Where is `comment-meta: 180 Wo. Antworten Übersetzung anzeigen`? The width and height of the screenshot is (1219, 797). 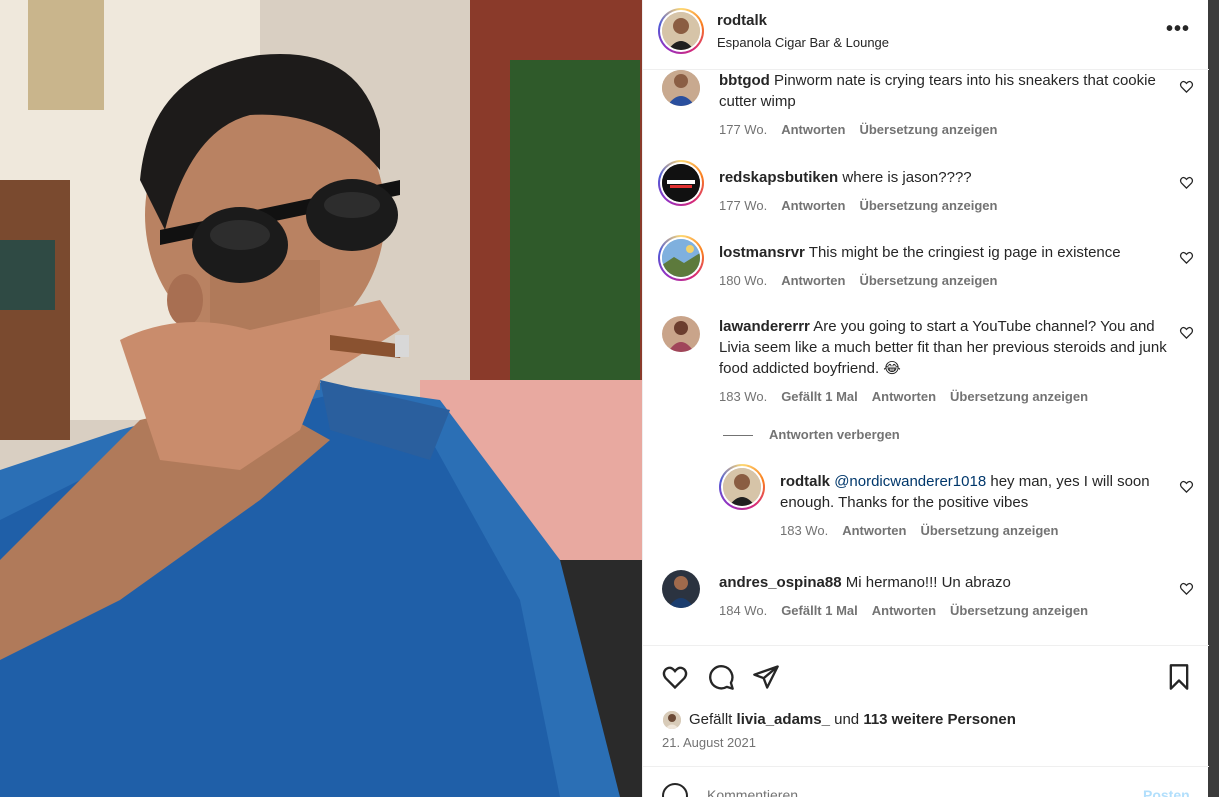 comment-meta: 180 Wo. Antworten Übersetzung anzeigen is located at coordinates (865, 280).